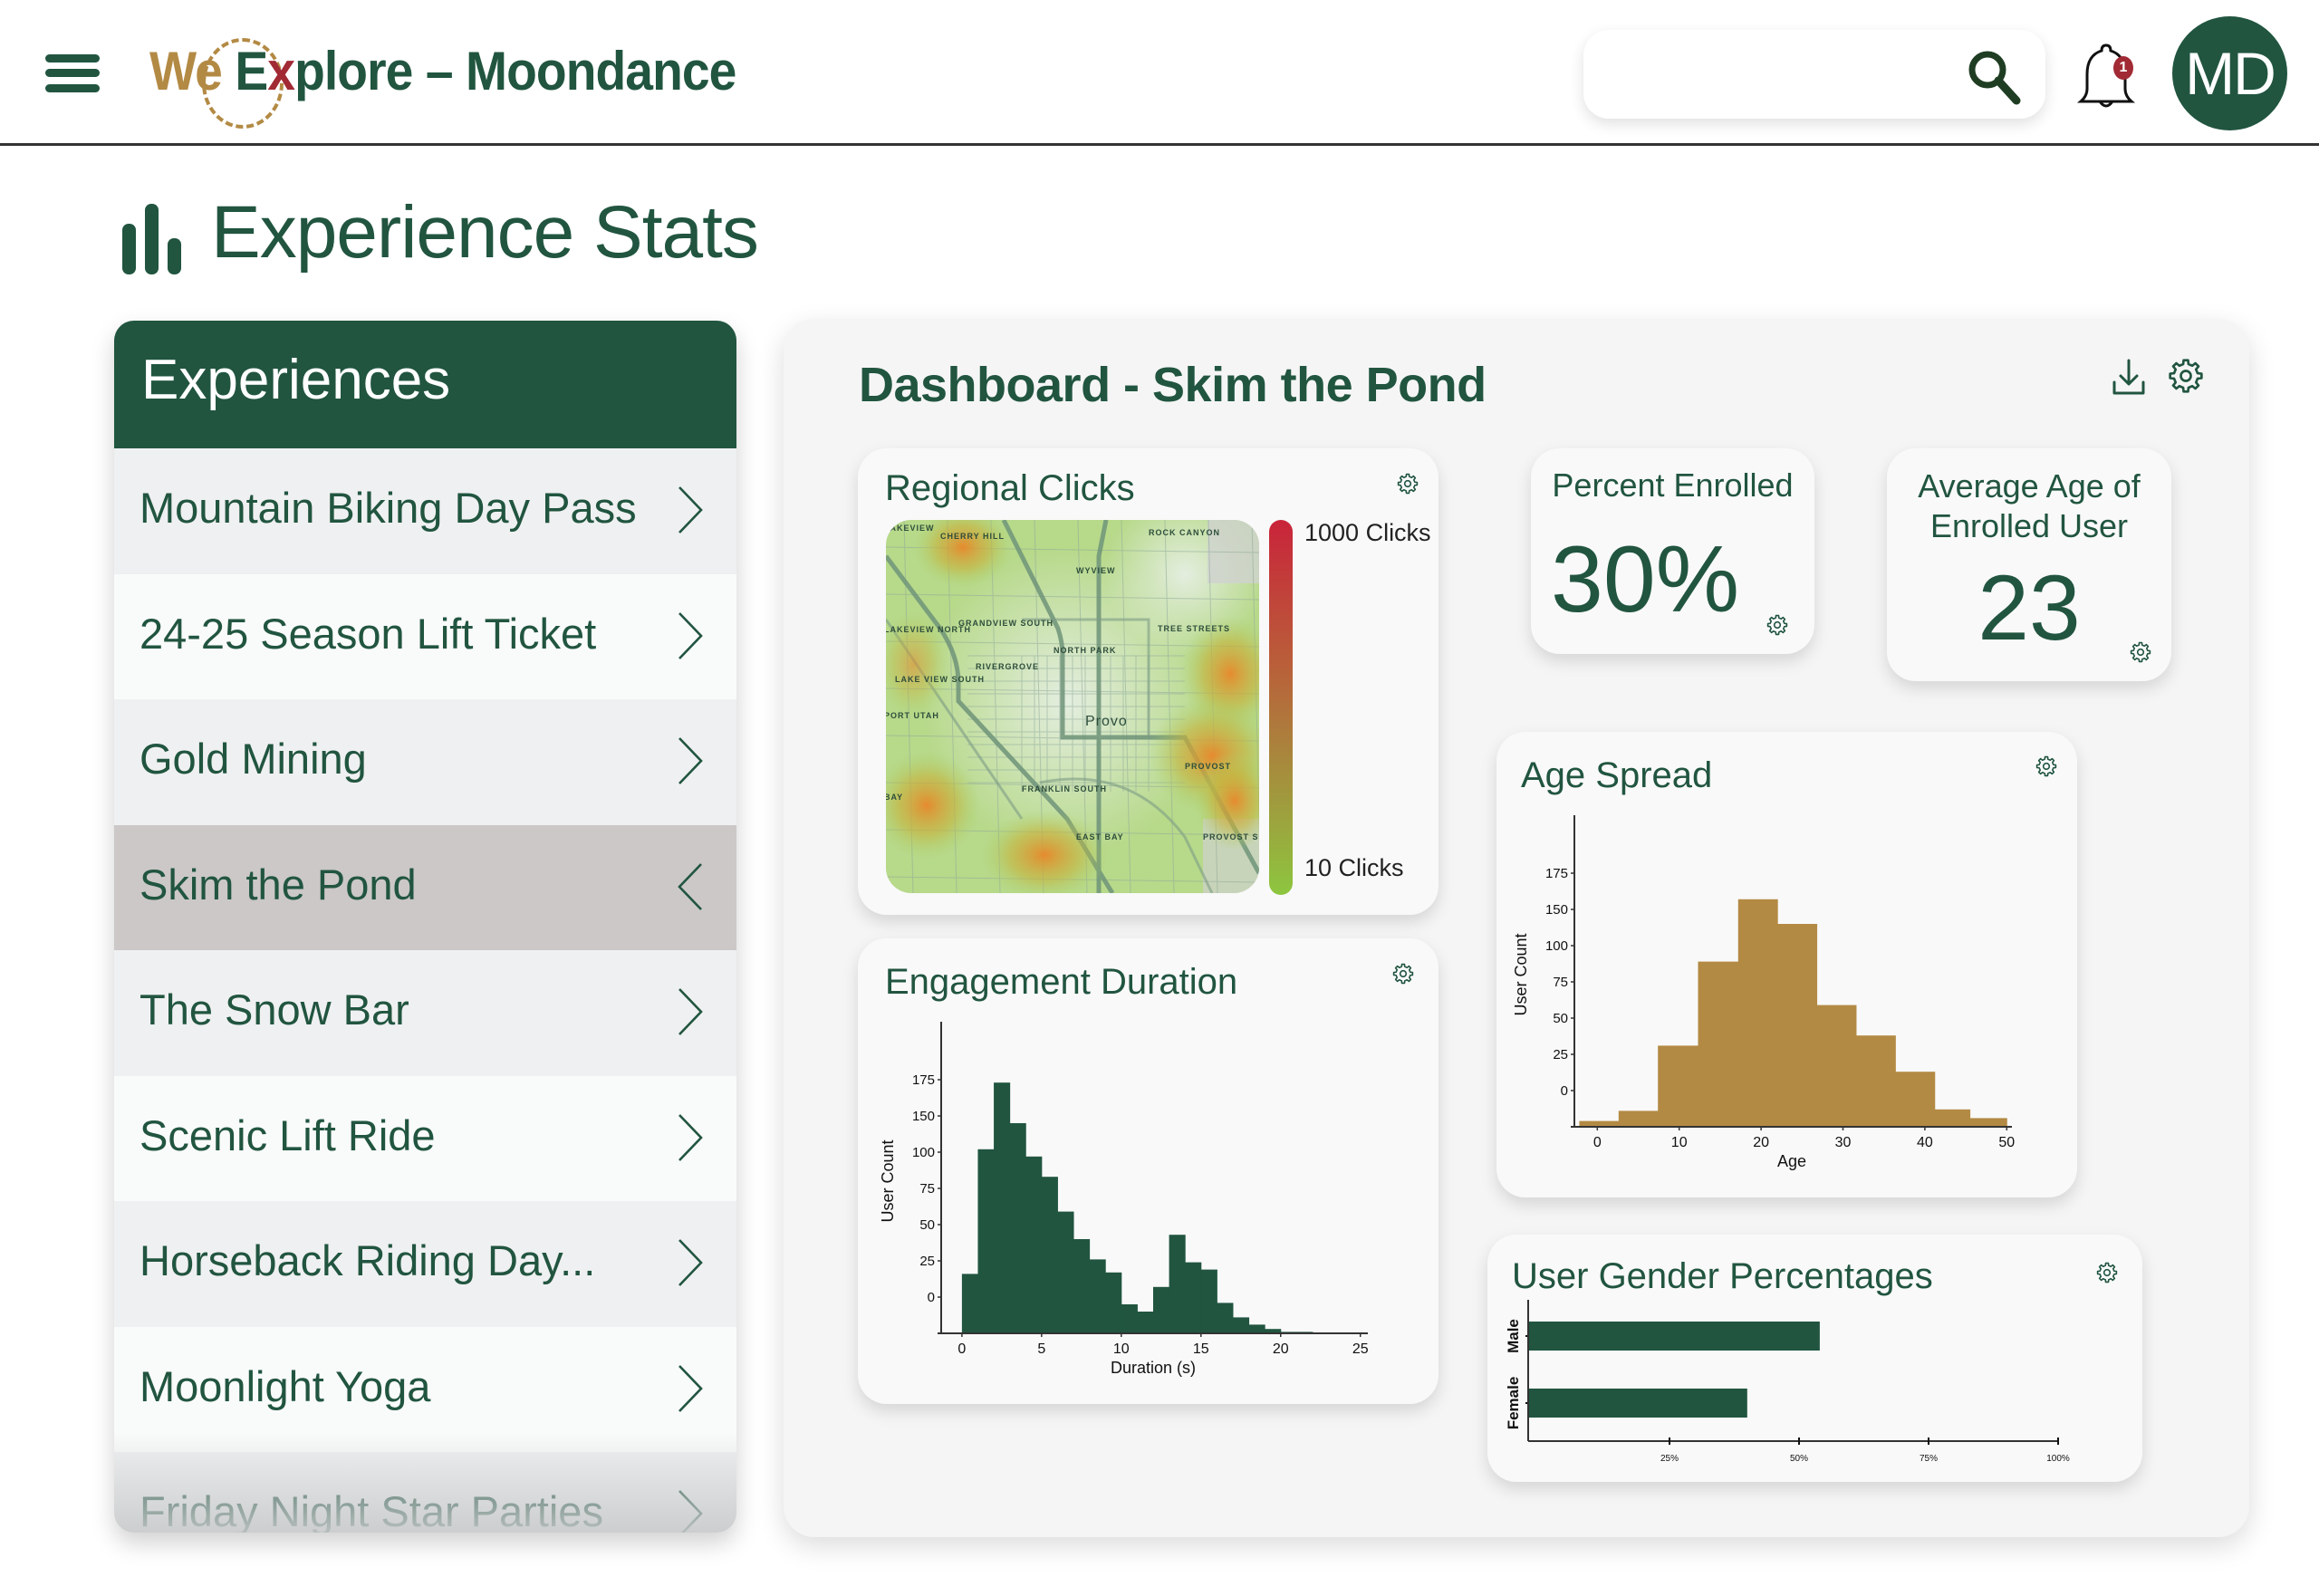 Image resolution: width=2319 pixels, height=1596 pixels. Describe the element at coordinates (285, 1385) in the screenshot. I see `sidebar-item-label: Moonlight Yoga` at that location.